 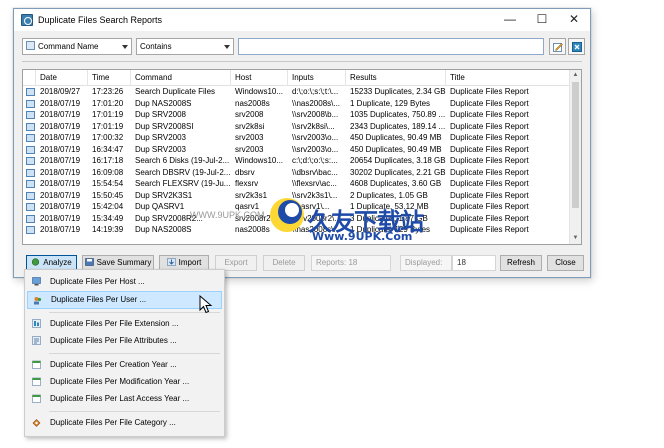 I want to click on table-cell: Dup SRV2008, so click(x=160, y=114).